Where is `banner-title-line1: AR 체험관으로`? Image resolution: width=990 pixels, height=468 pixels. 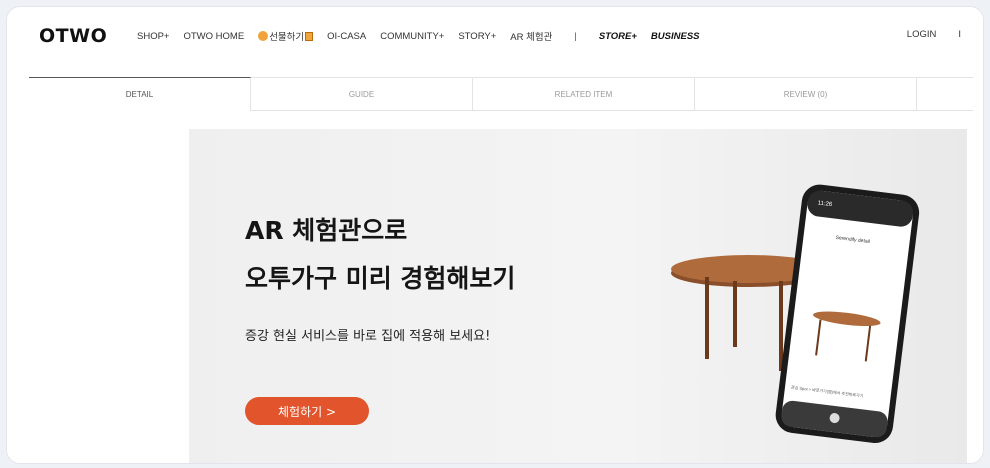
banner-title-line1: AR 체험관으로 is located at coordinates (326, 230).